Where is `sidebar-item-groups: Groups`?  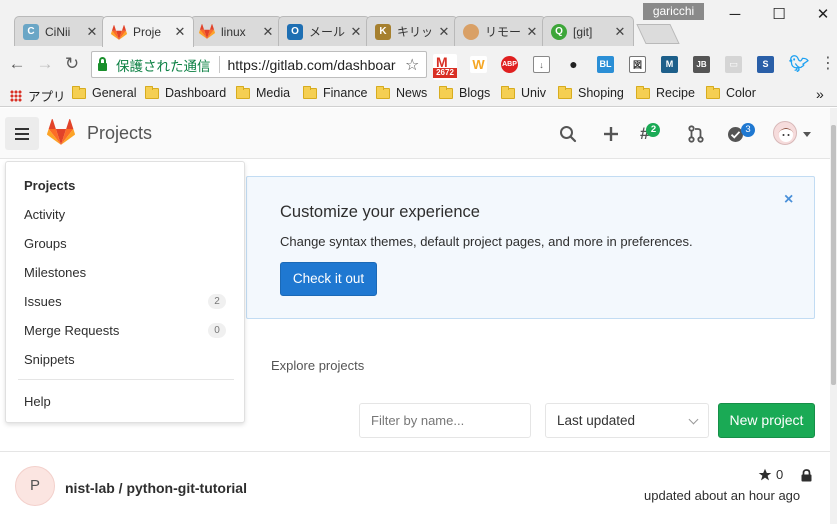
sidebar-item-groups: Groups is located at coordinates (125, 243).